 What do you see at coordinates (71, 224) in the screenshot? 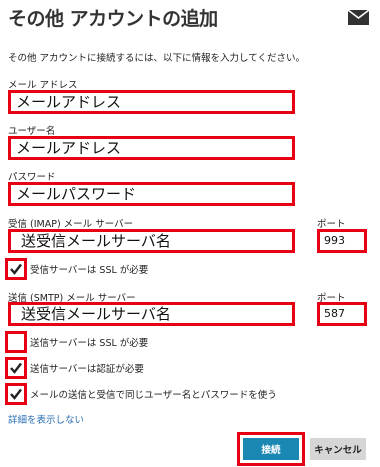
I see `incoming-server-label: 受信 (IMAP) メール サーバー` at bounding box center [71, 224].